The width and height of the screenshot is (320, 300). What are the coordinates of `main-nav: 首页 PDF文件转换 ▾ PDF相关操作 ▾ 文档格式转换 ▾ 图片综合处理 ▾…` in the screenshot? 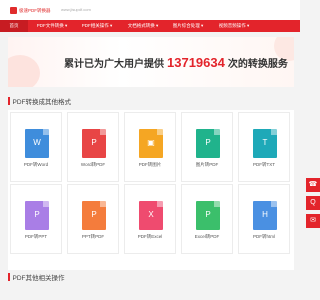 It's located at (150, 26).